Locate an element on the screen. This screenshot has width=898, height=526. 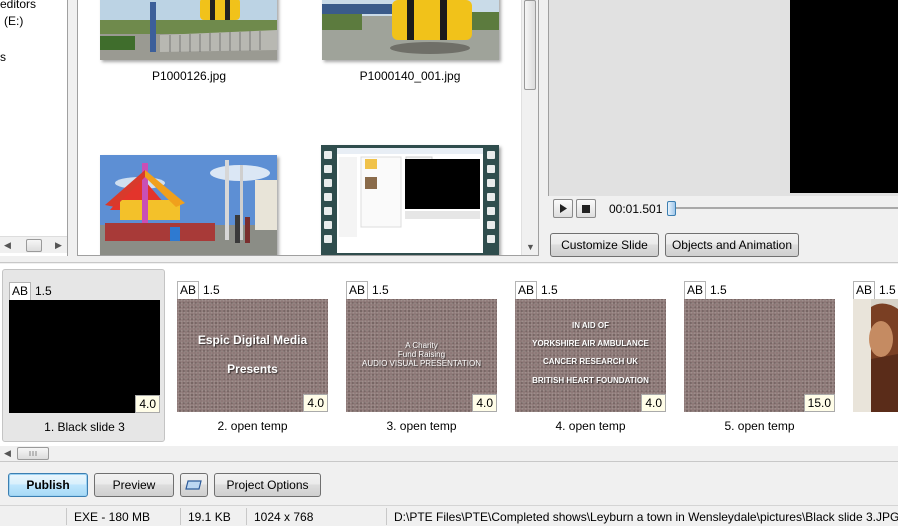
scroll-right-icon: ▶ is located at coordinates (58, 245).